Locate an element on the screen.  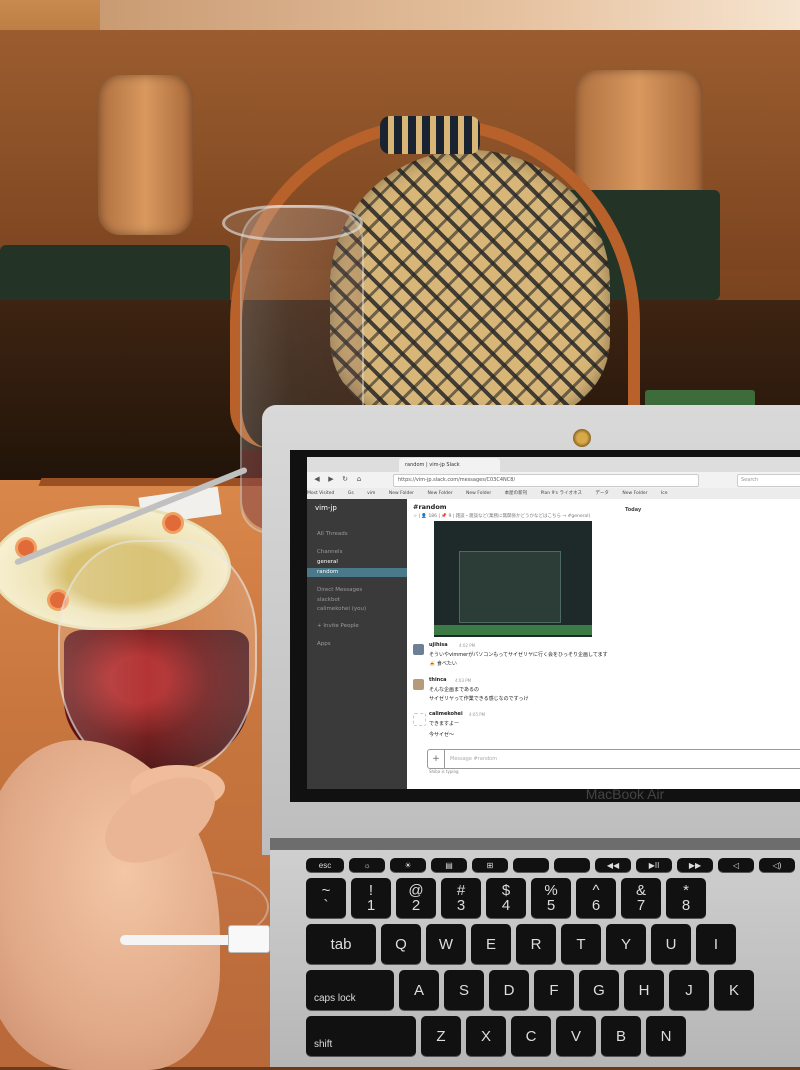
key: B is located at coordinates (621, 1036).